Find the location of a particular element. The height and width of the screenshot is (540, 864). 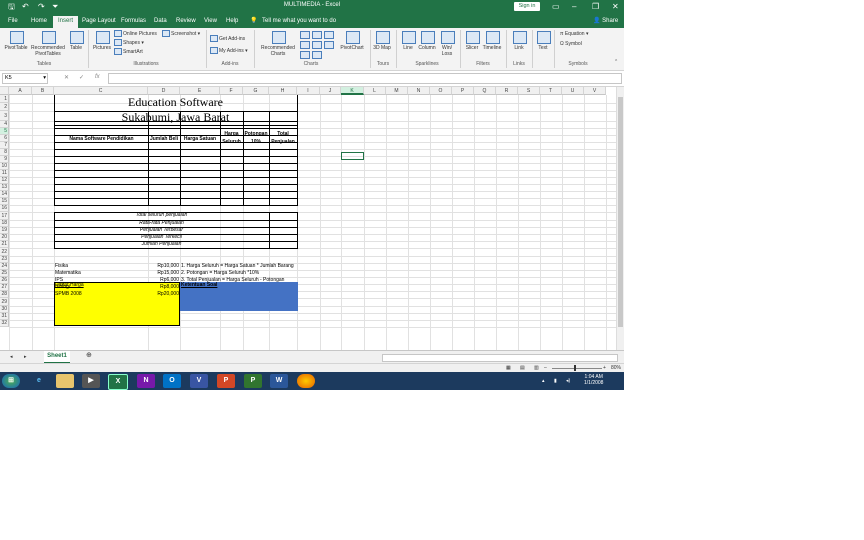

column-header-e: E is located at coordinates (200, 91).